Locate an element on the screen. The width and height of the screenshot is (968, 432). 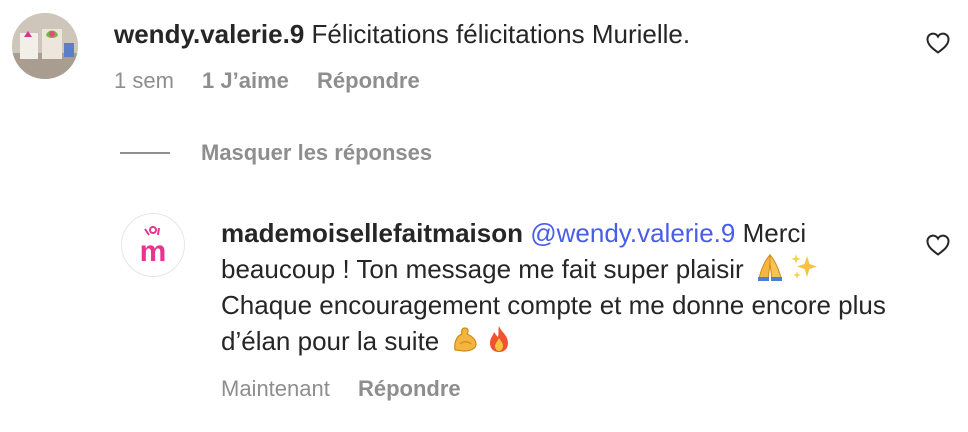
reply-reply-button: Répondre is located at coordinates (409, 389).